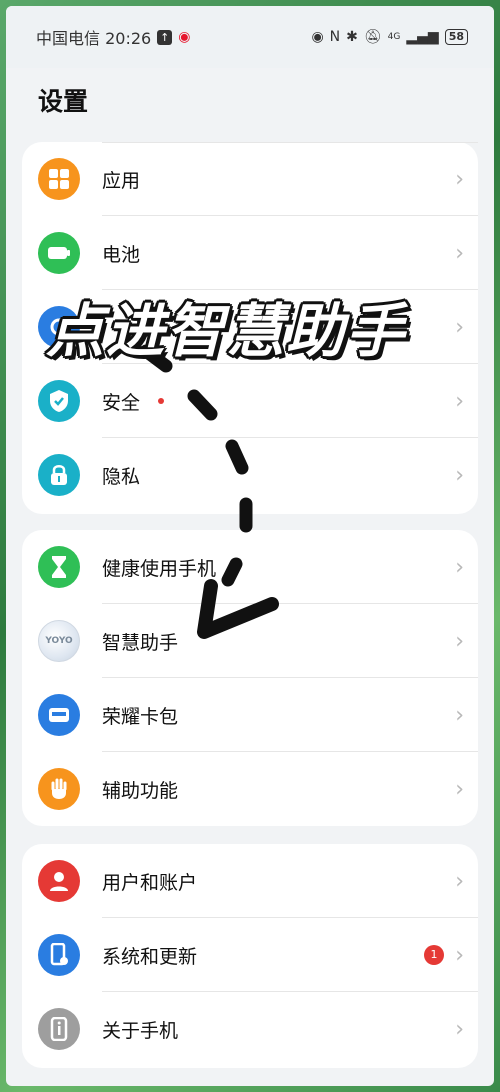  What do you see at coordinates (372, 37) in the screenshot?
I see `mute-icon: 🔕︎` at bounding box center [372, 37].